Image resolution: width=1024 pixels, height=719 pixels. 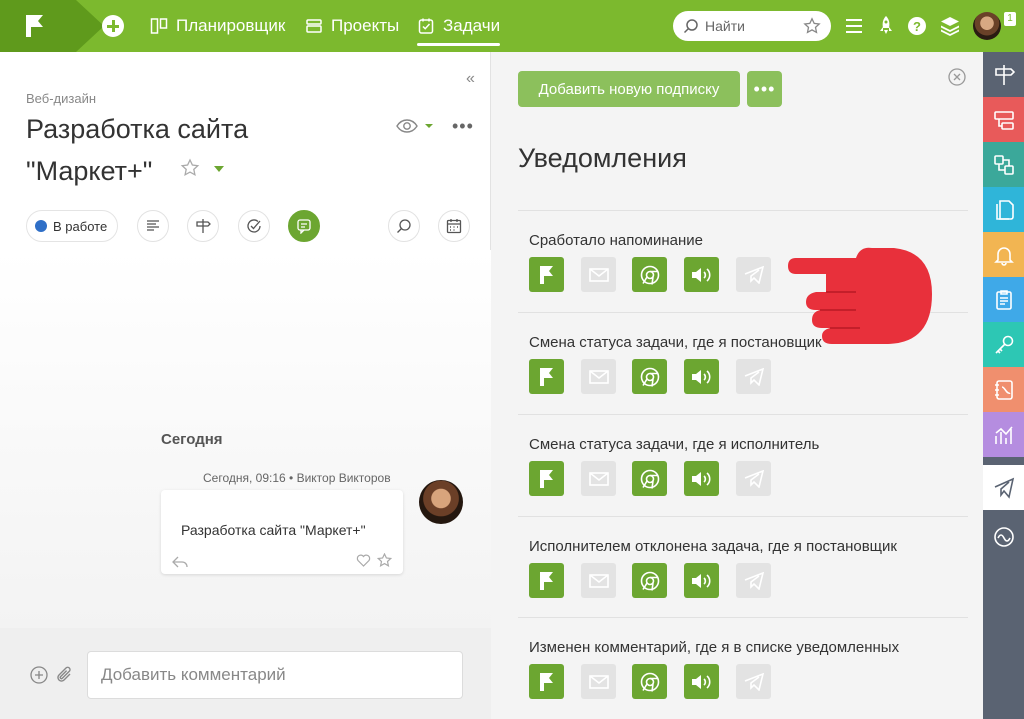 What do you see at coordinates (352, 26) in the screenshot?
I see `nav-projects: Проекты` at bounding box center [352, 26].